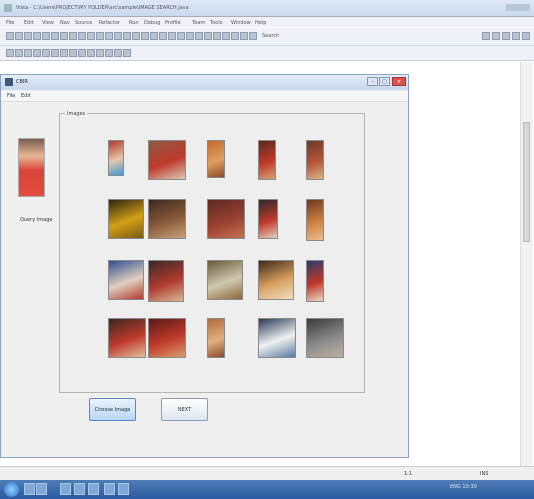 The width and height of the screenshot is (534, 499). Describe the element at coordinates (384, 81) in the screenshot. I see `maximize-button: □` at that location.